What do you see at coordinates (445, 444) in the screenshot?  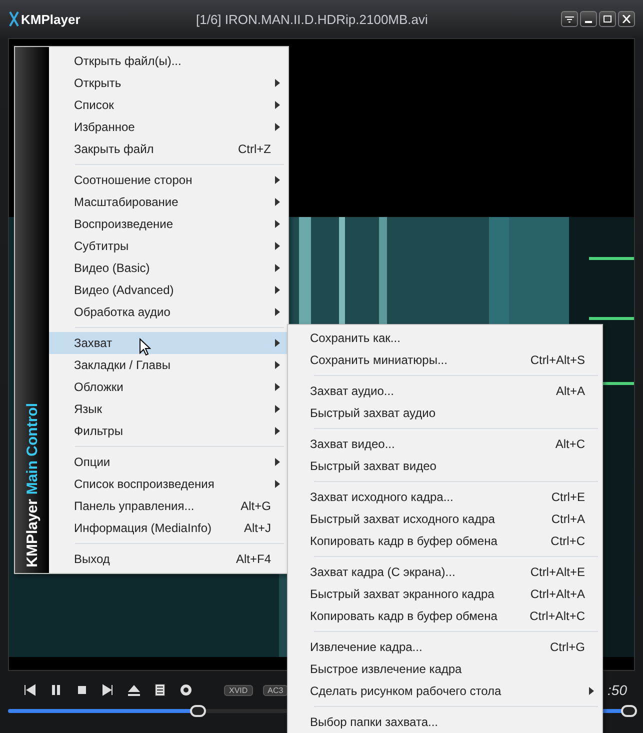 I see `menu-item: Захват видео... Alt+C` at bounding box center [445, 444].